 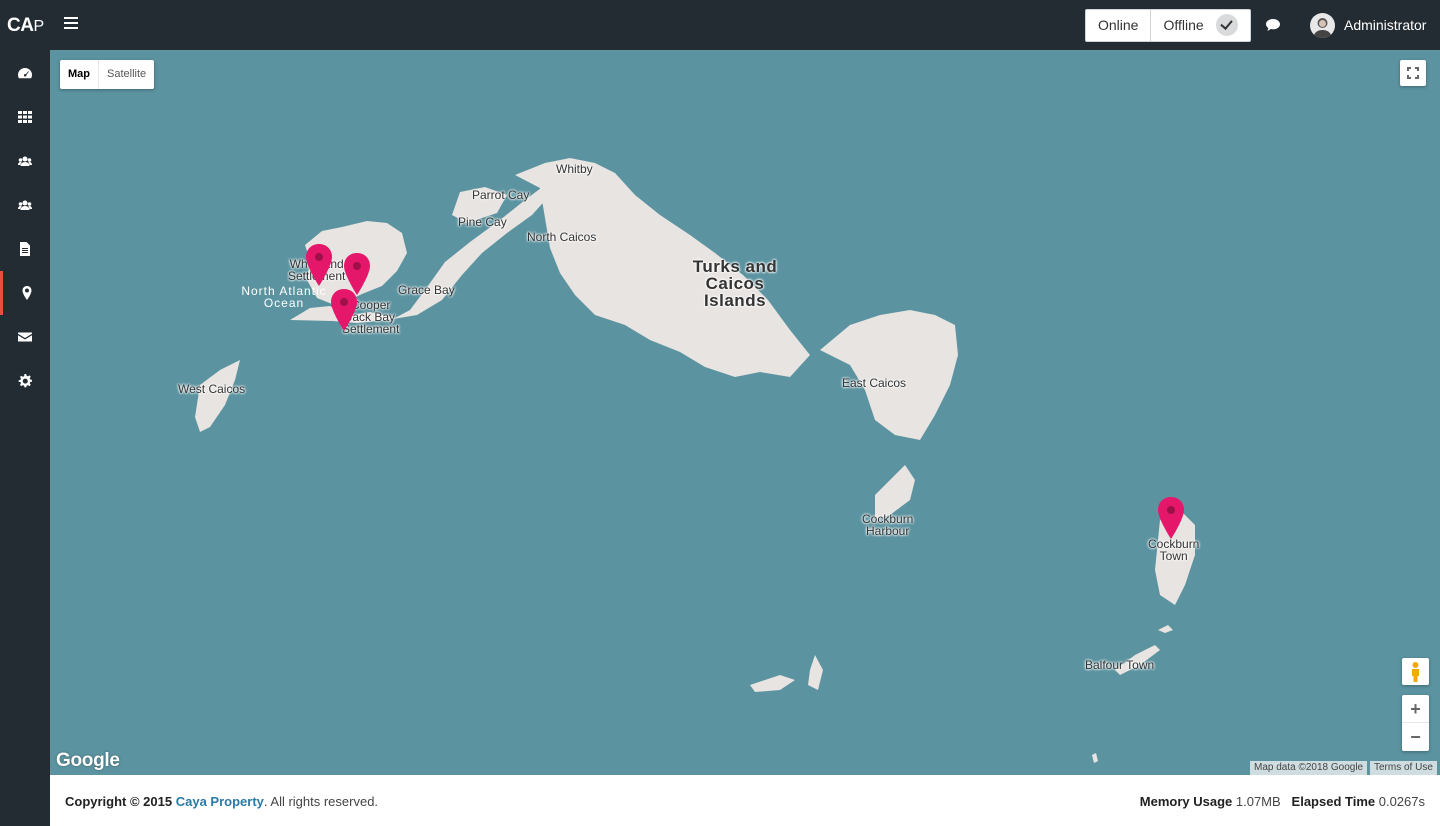 I want to click on map-label-pine-cay: Pine Cay, so click(x=482, y=222).